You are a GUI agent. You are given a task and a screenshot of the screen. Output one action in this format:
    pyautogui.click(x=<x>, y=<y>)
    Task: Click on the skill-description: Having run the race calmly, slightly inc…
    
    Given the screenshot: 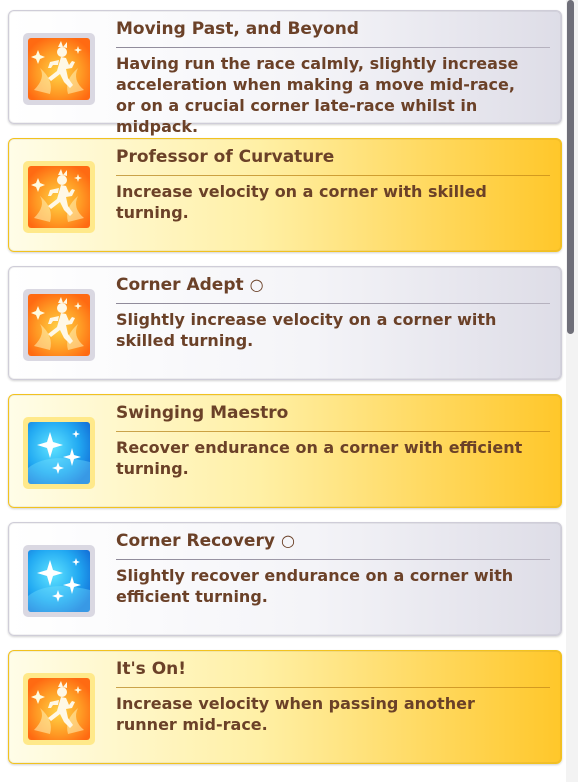 What is the action you would take?
    pyautogui.click(x=317, y=95)
    